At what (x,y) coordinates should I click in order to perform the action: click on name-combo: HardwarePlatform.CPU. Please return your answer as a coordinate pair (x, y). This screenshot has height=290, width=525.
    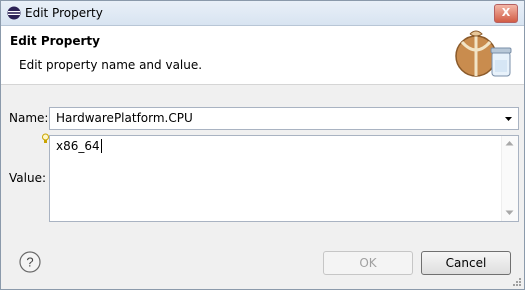
    Looking at the image, I should click on (284, 118).